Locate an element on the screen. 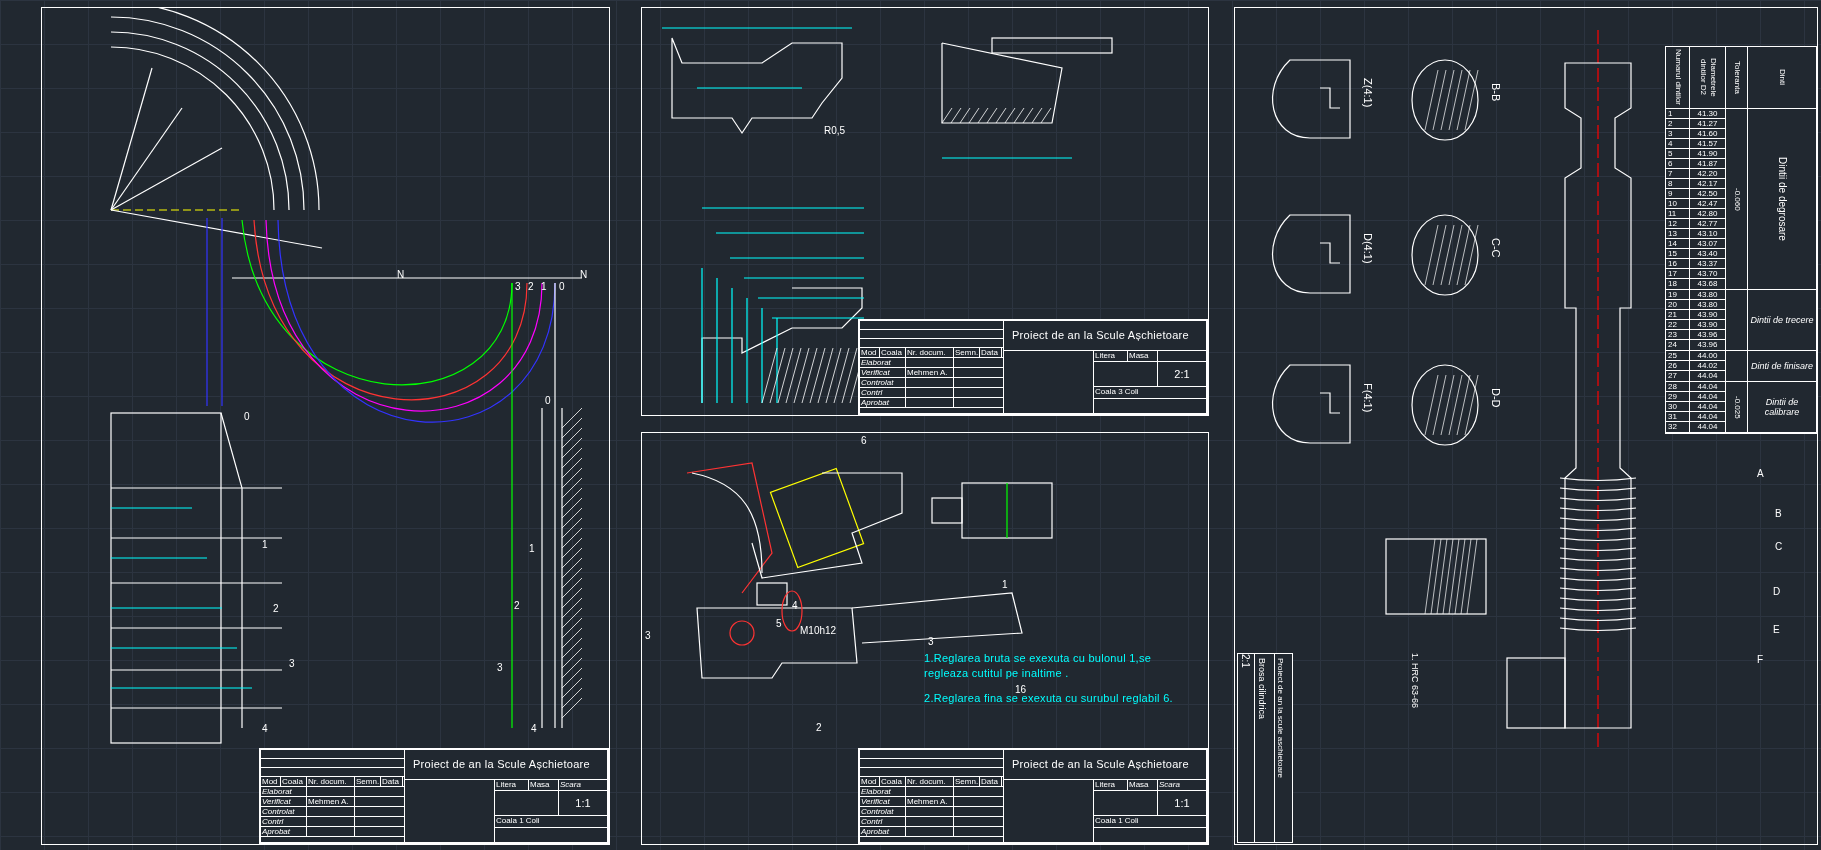  project-title: Proiect de an la scule aschietoare is located at coordinates (1280, 718).